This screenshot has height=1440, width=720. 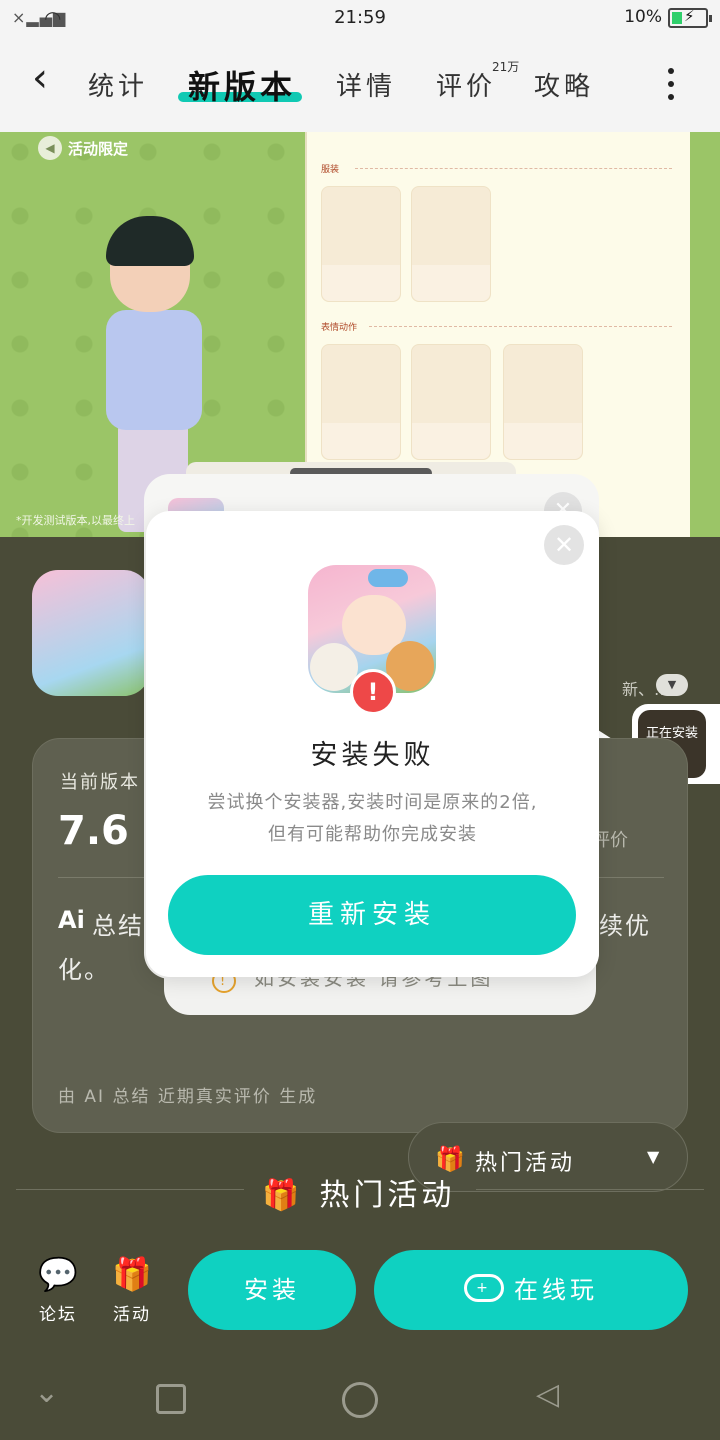 I want to click on status-bar: ×▂▄▆ ◠ 21:59 10% ⚡, so click(x=360, y=18).